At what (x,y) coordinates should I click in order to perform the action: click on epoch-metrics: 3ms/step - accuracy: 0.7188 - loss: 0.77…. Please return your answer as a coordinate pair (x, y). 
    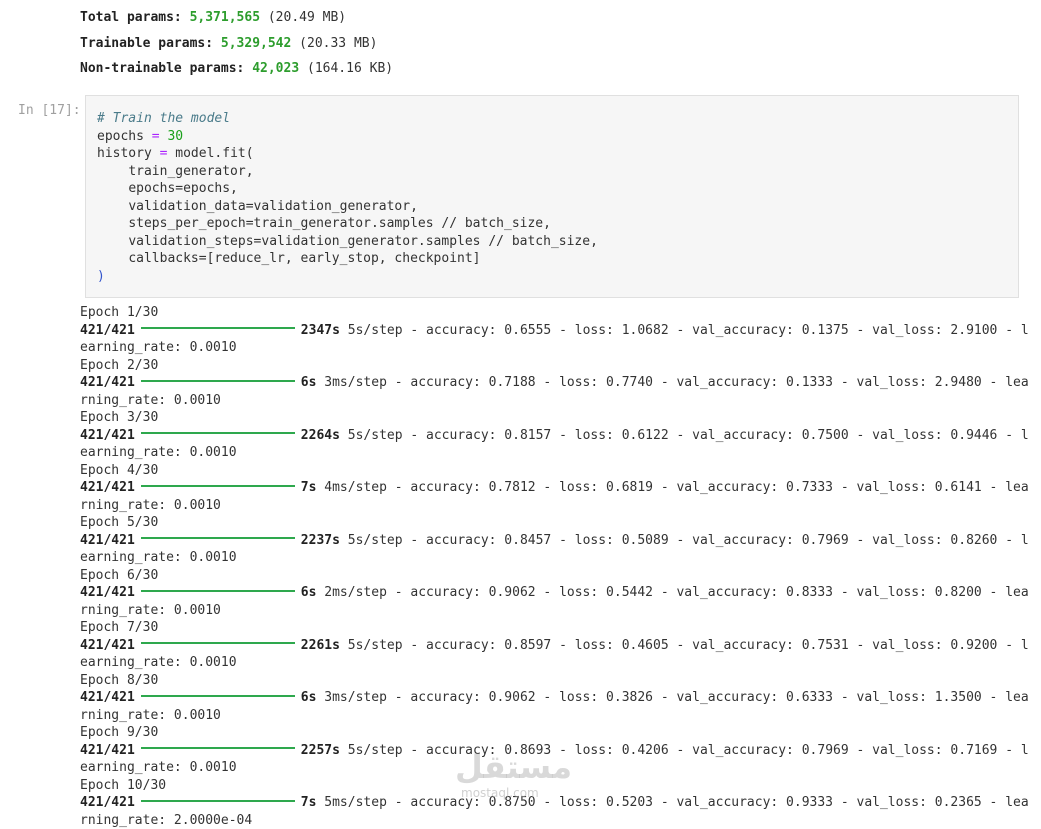
    Looking at the image, I should click on (672, 382).